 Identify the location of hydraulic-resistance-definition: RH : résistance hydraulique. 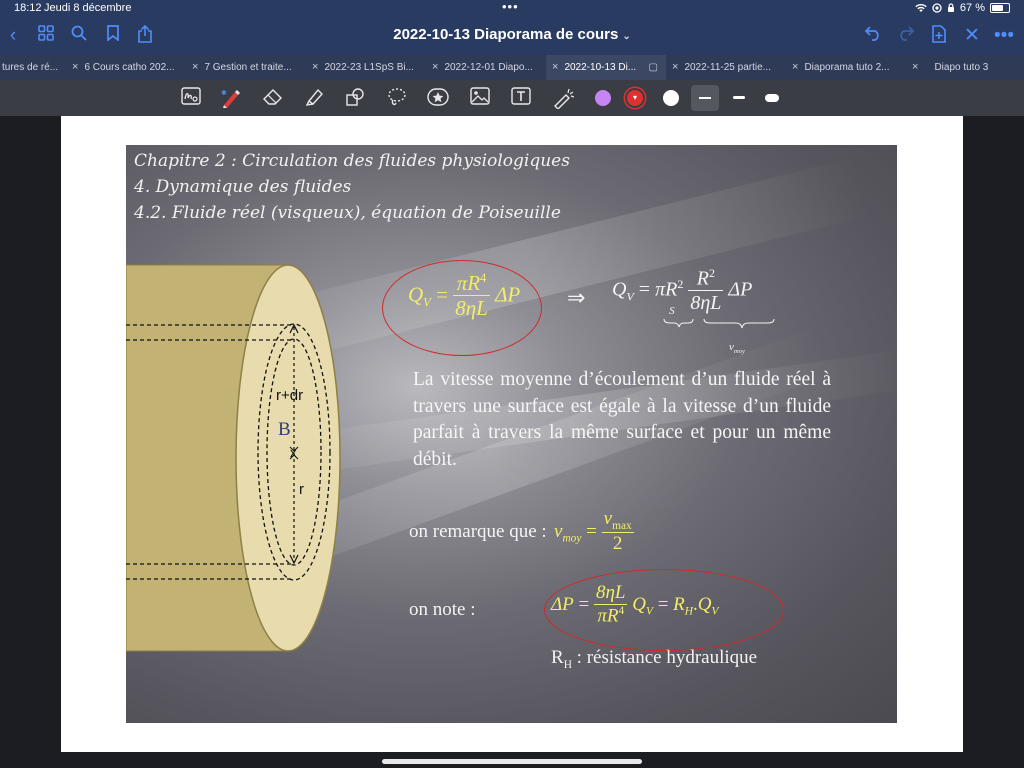
(654, 659).